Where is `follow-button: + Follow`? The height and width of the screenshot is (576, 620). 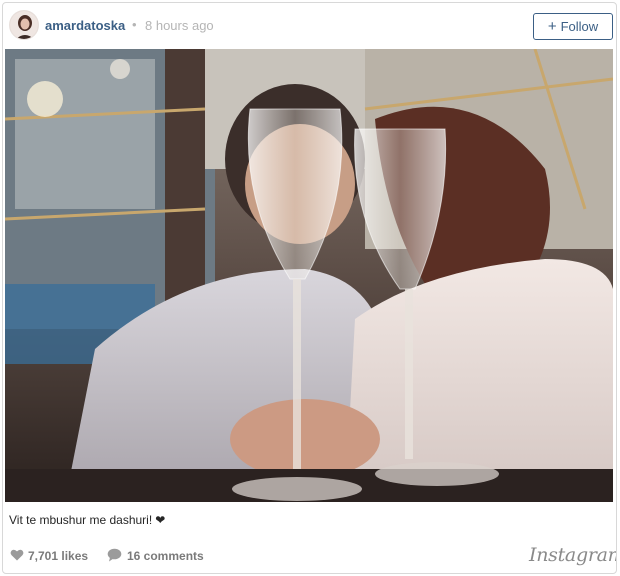
follow-button: + Follow is located at coordinates (573, 26).